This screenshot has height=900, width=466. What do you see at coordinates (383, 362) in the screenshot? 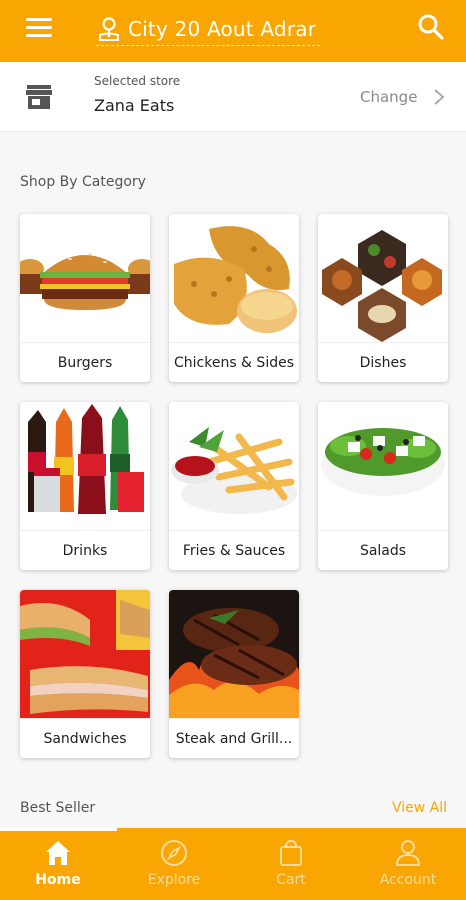
I see `category-label: Dishes` at bounding box center [383, 362].